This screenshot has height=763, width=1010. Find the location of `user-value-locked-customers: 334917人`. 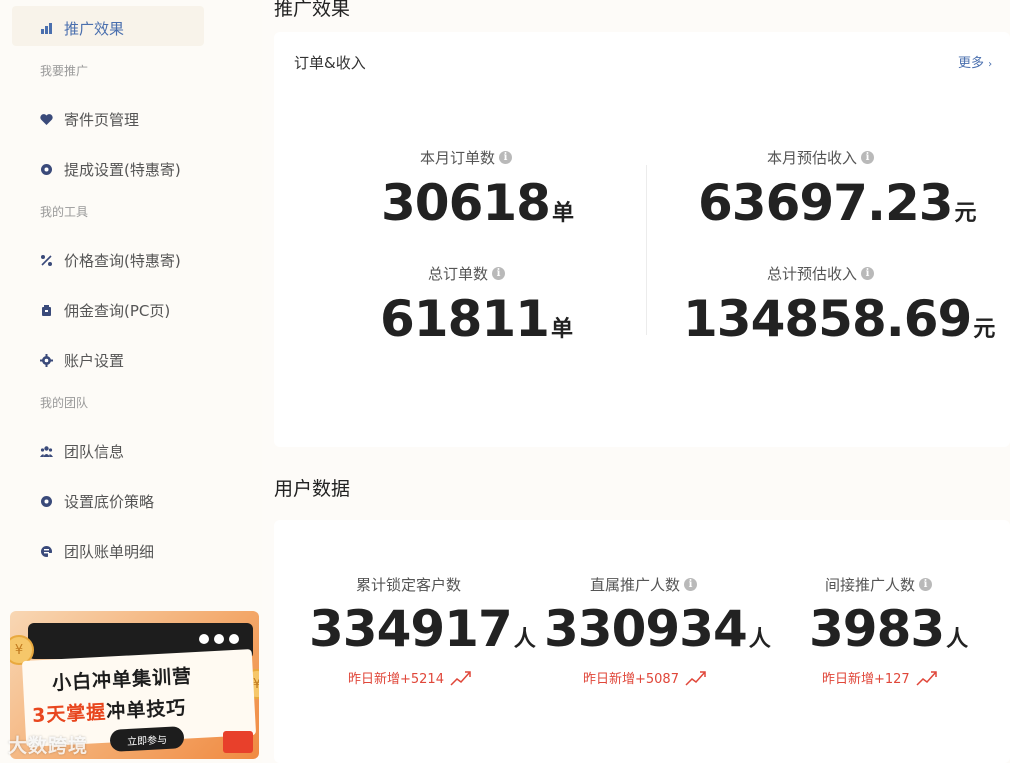

user-value-locked-customers: 334917人 is located at coordinates (422, 629).